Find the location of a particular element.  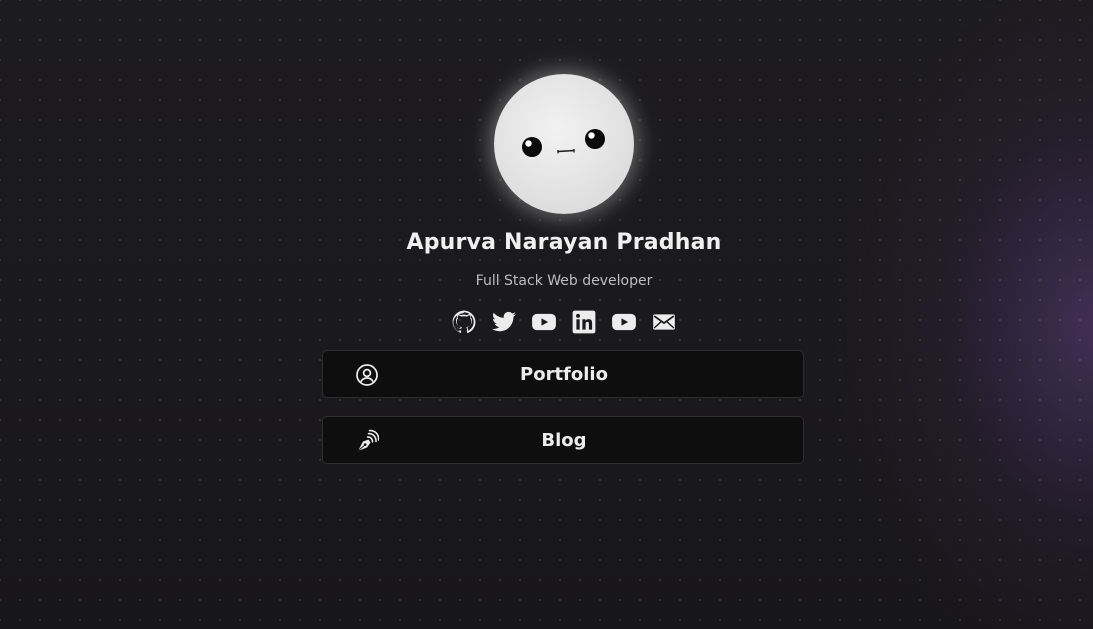

social-links is located at coordinates (565, 322).